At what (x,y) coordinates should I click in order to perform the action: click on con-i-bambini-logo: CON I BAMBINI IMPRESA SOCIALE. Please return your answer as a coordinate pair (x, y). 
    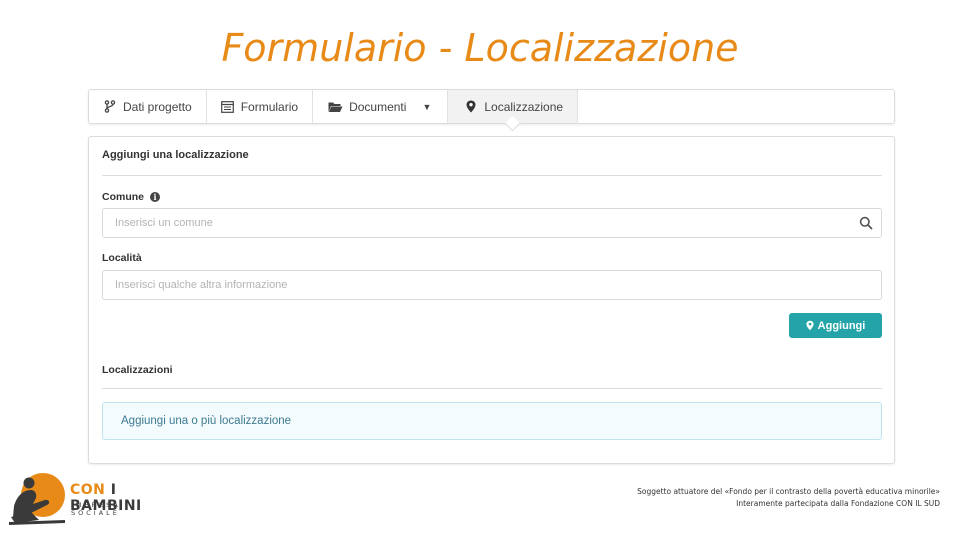
    Looking at the image, I should click on (85, 499).